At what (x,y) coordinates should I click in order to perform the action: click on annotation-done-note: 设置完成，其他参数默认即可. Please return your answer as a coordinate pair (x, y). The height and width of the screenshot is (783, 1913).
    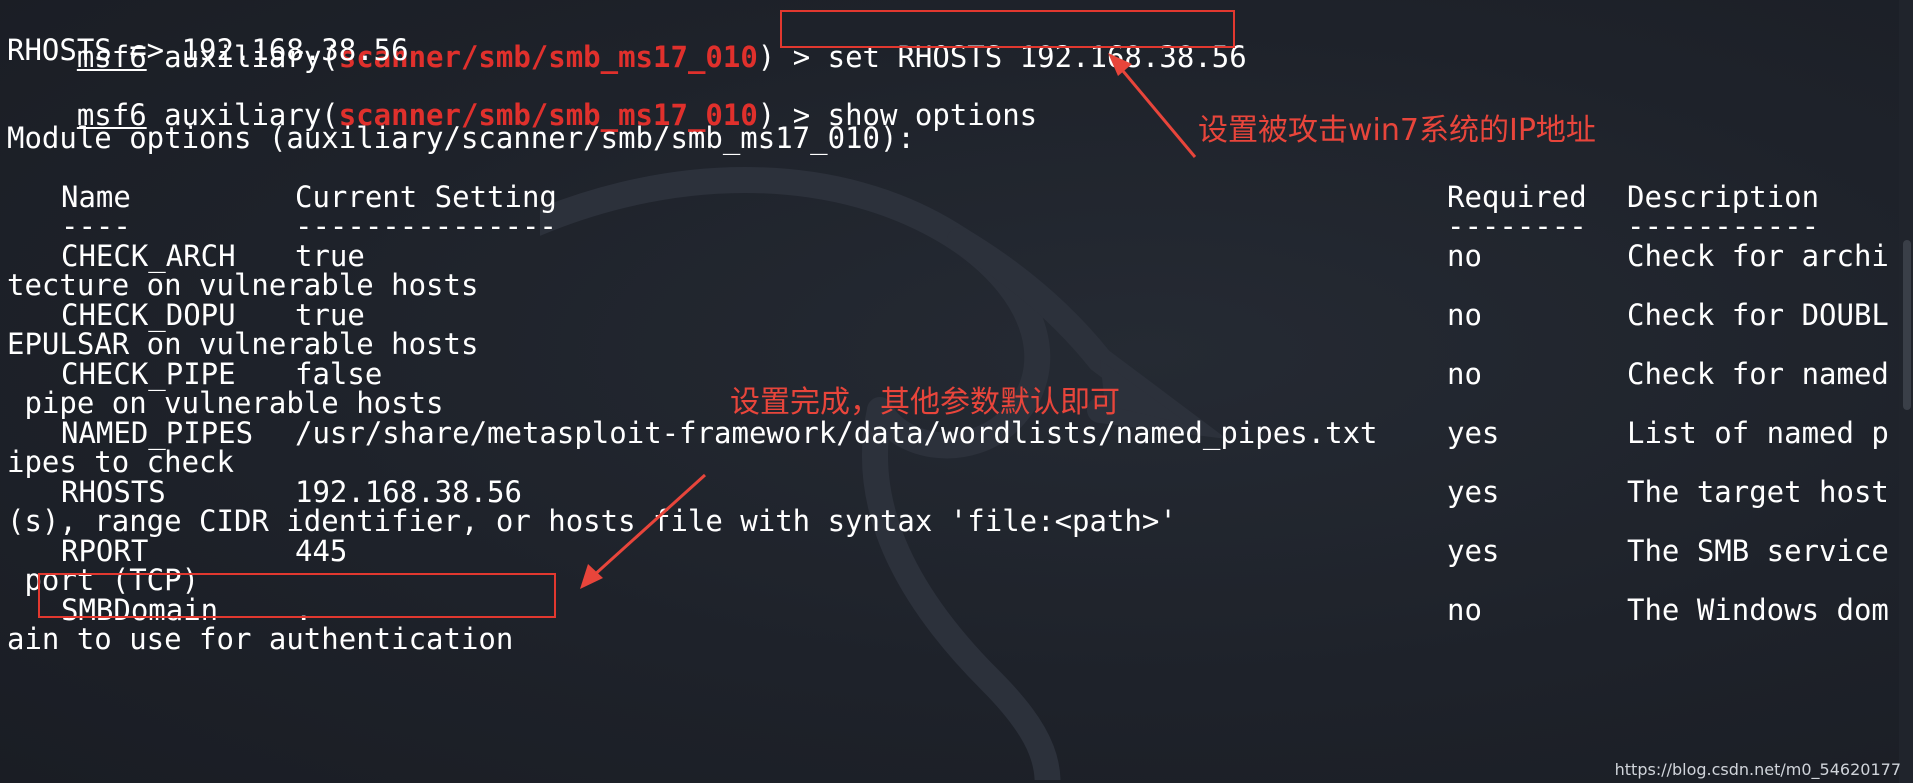
    Looking at the image, I should click on (925, 402).